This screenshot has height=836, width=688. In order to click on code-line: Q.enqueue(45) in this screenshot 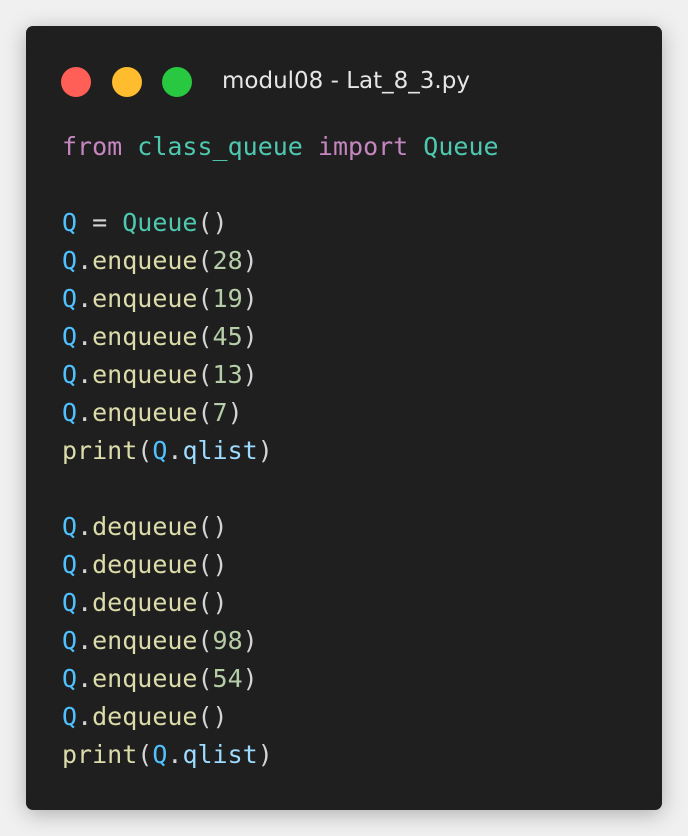, I will do `click(280, 337)`.